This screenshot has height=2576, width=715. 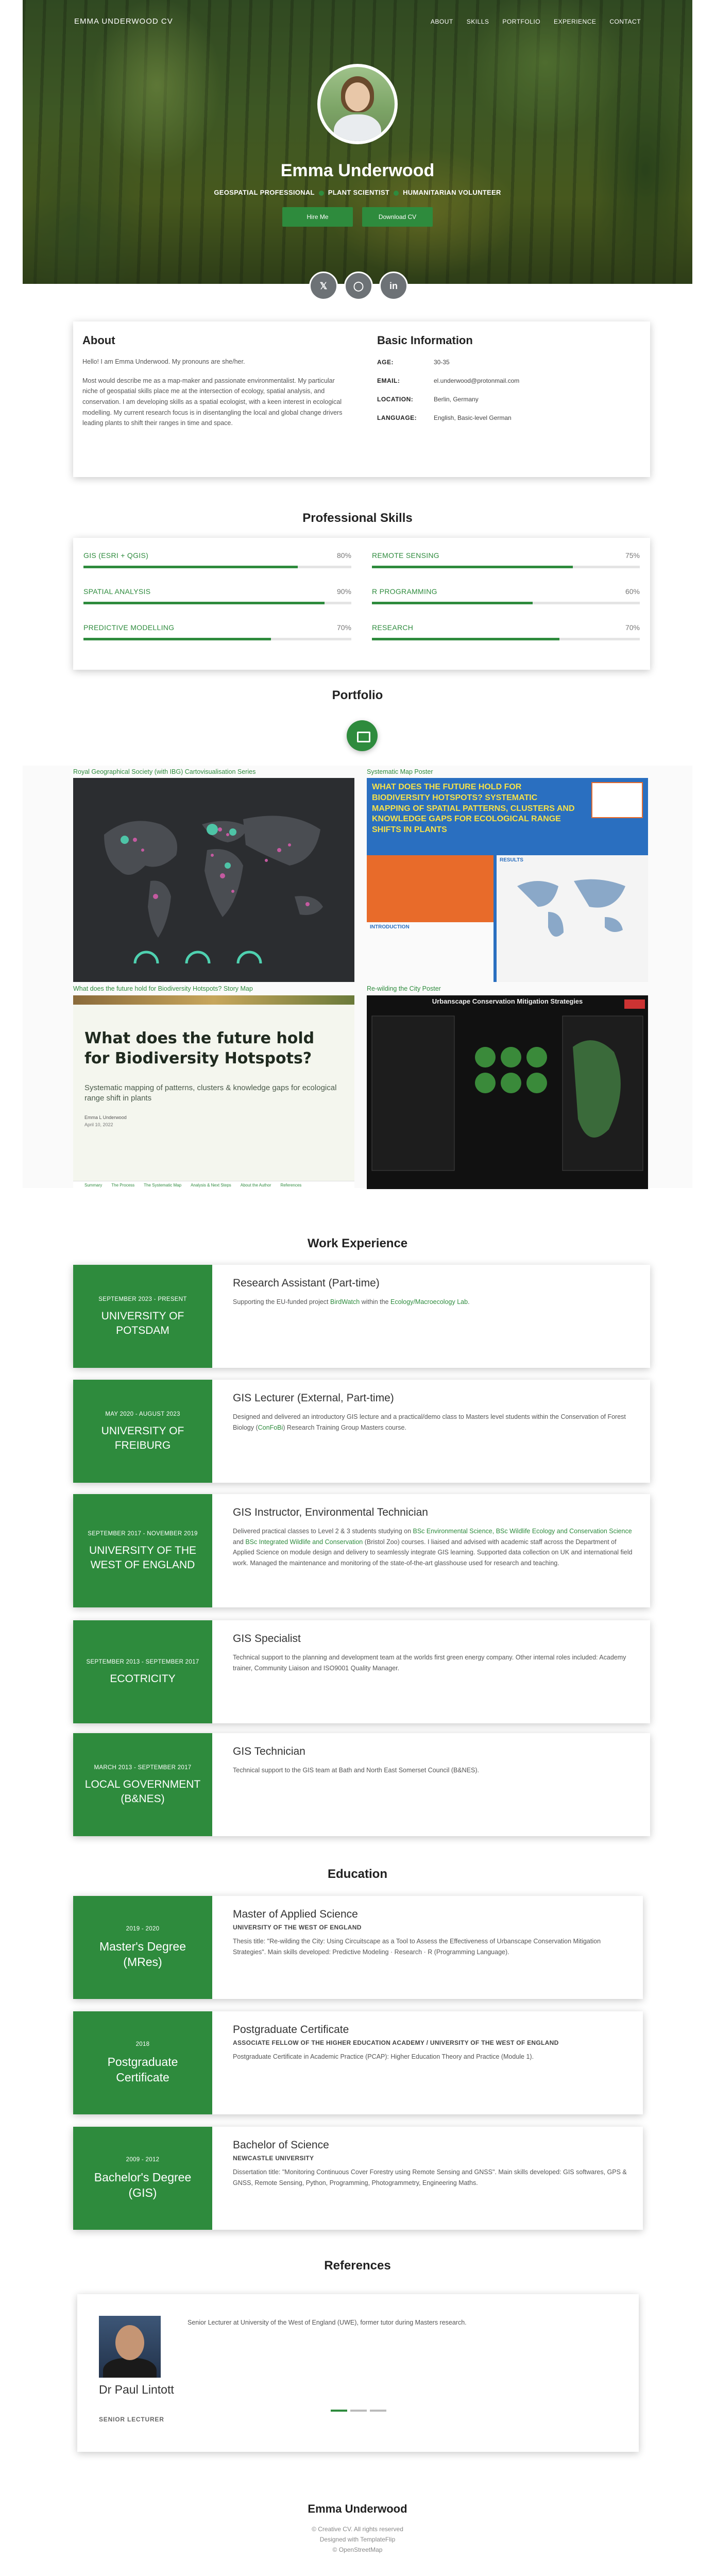 I want to click on download-cv-button: Download CV, so click(x=397, y=217).